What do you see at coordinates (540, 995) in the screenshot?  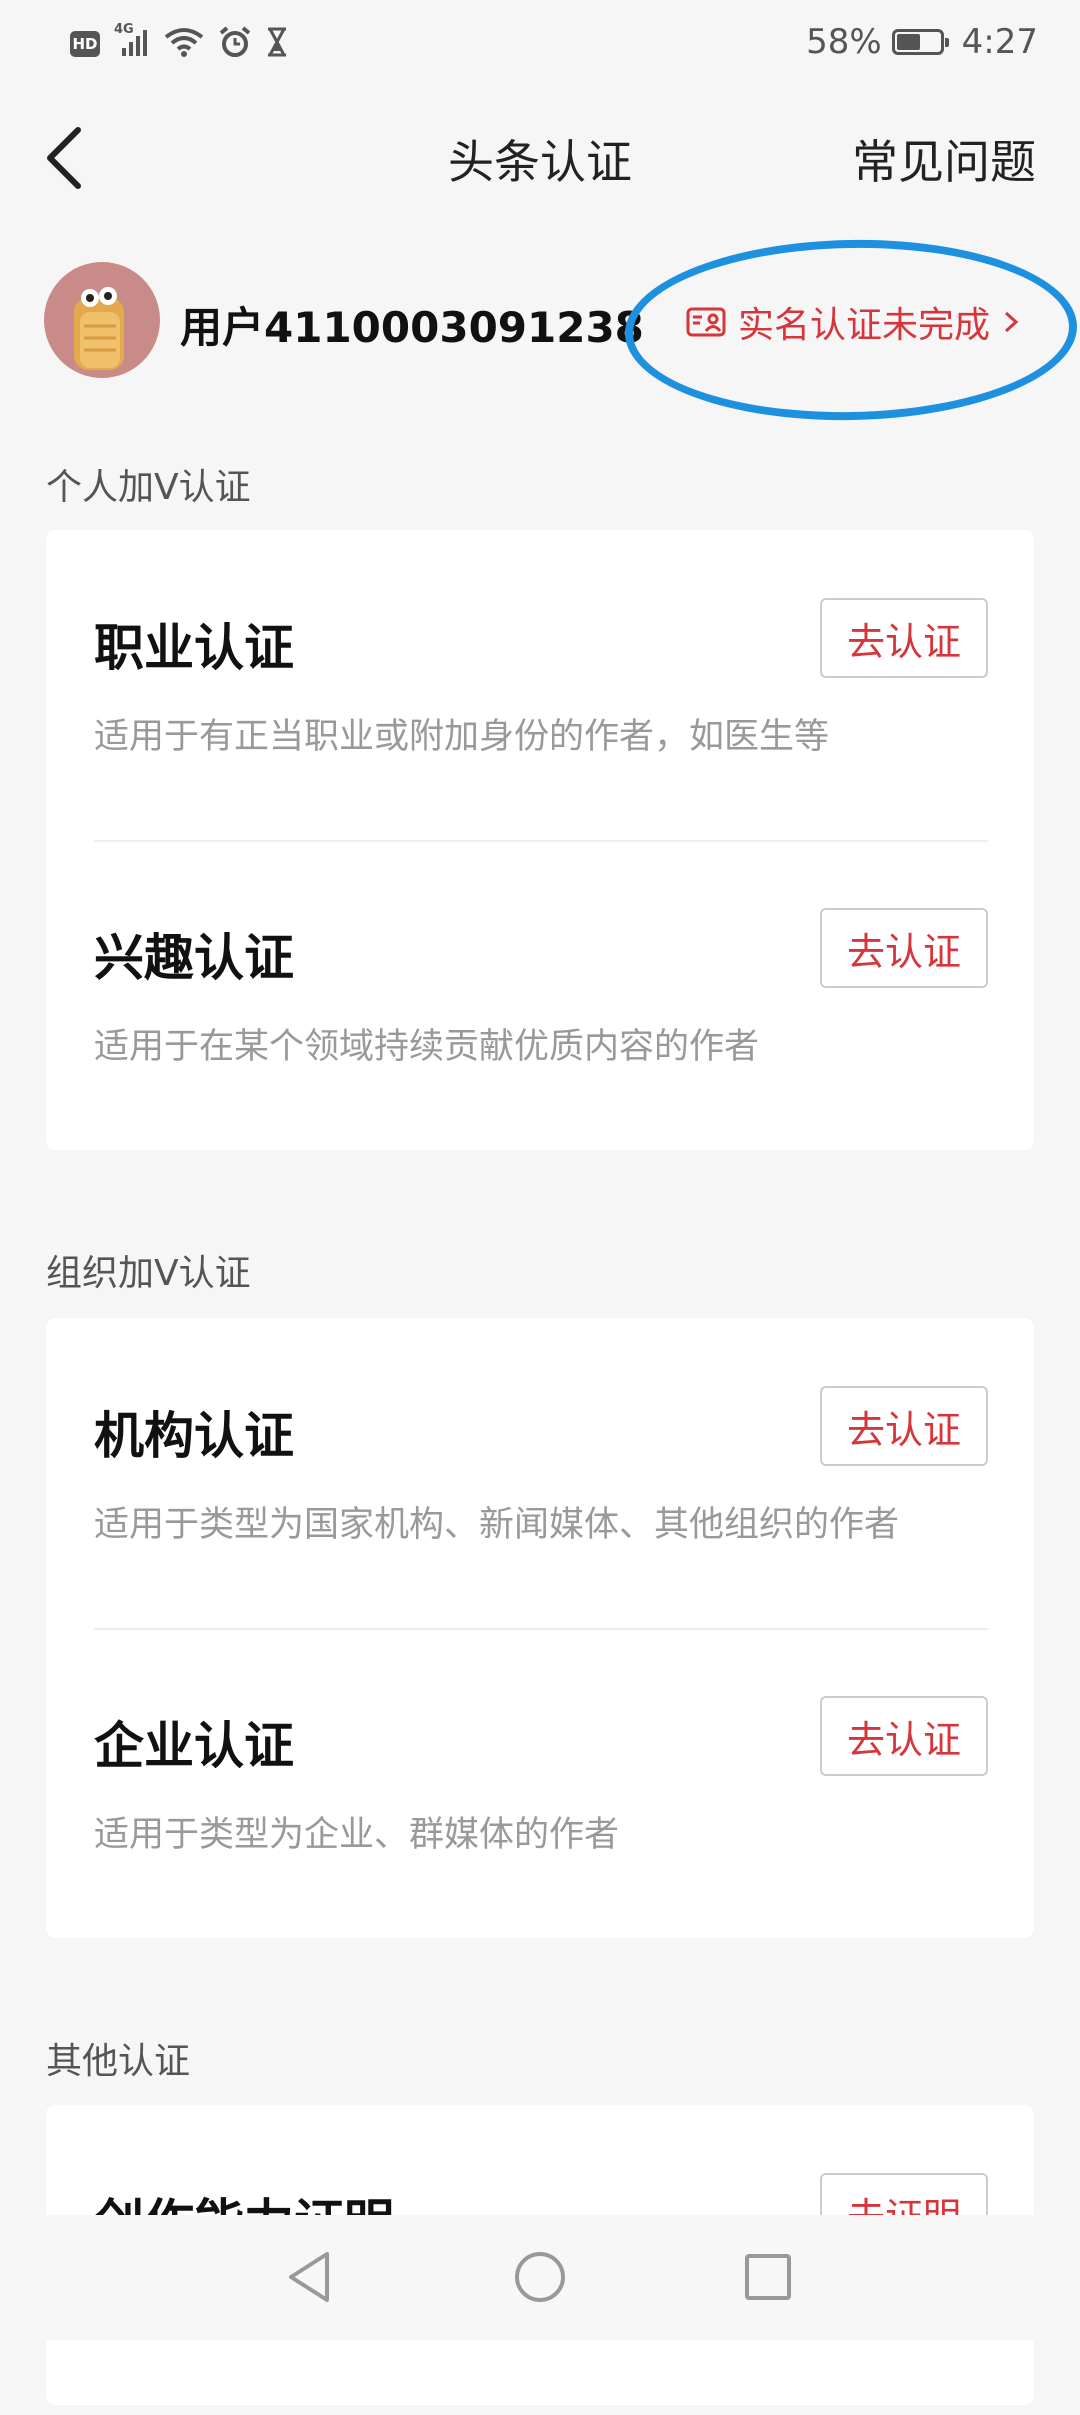 I see `list-item-interest: 兴趣认证 适用于在某个领域持续贡献优质内容的作者 去认证` at bounding box center [540, 995].